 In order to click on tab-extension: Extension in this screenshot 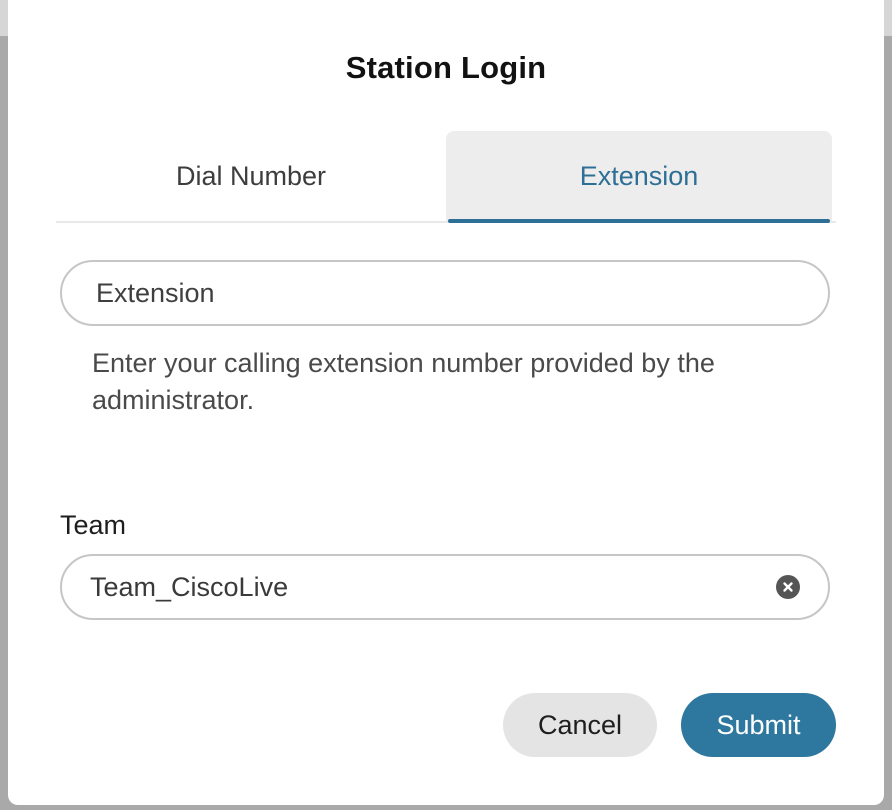, I will do `click(639, 177)`.